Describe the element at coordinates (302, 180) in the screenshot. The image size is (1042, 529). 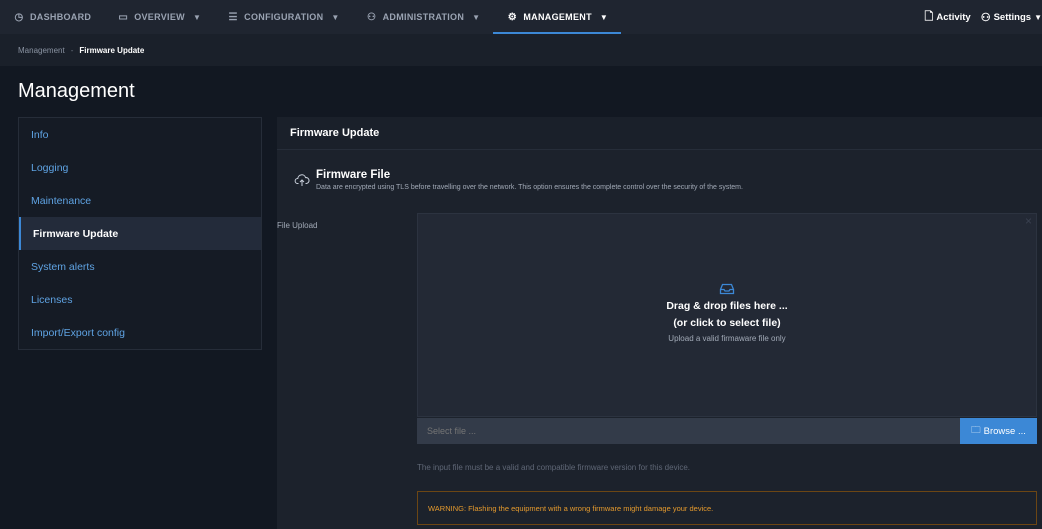
I see `cloud-upload-icon` at that location.